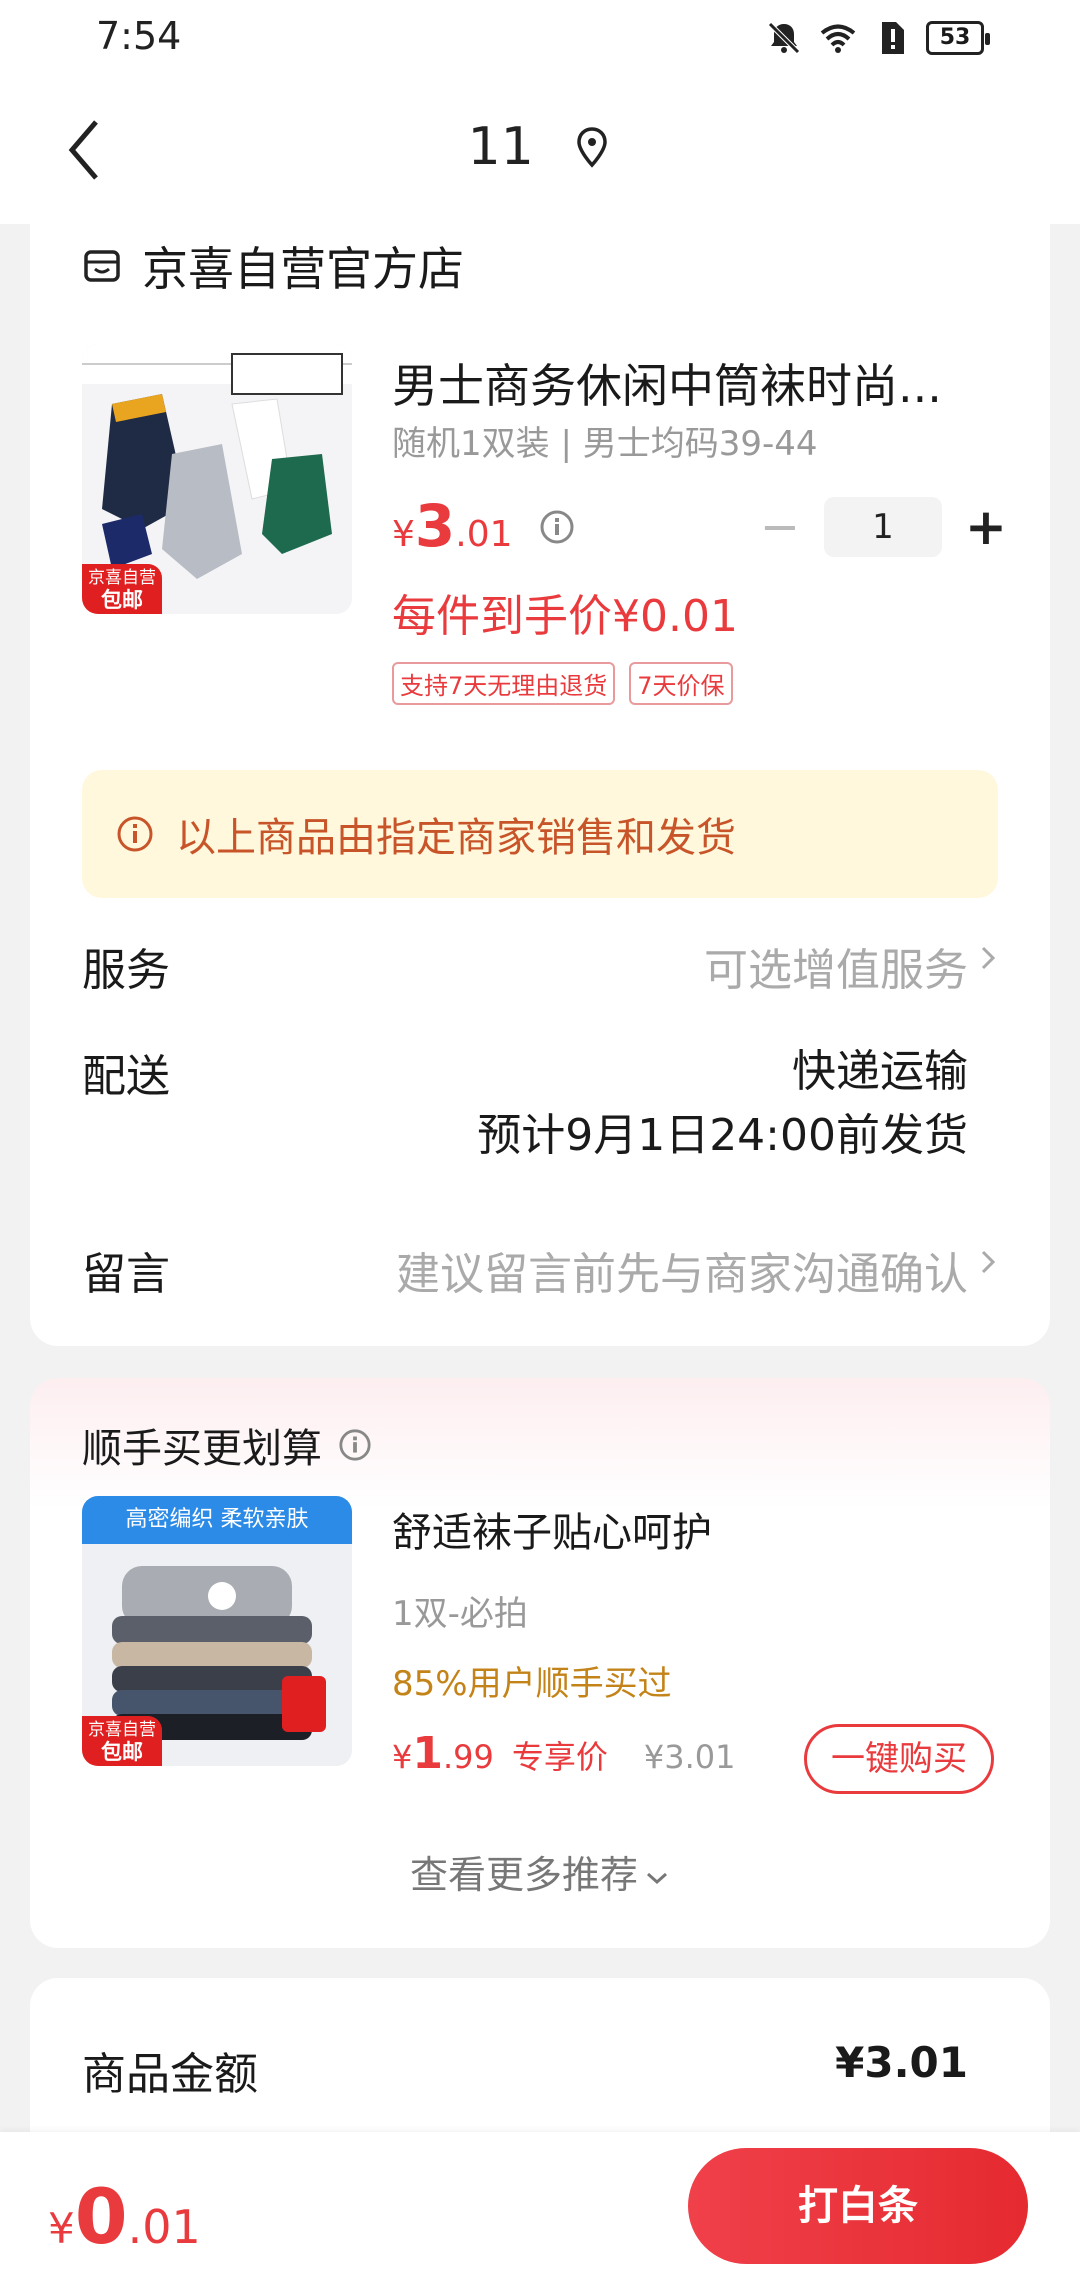  I want to click on product-spec: 随机1双装 | 男士均码39-44, so click(605, 440).